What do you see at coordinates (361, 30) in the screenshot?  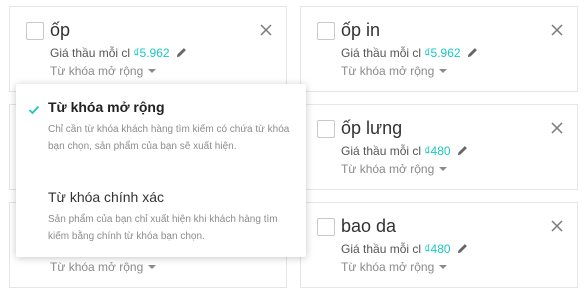 I see `keyword-text: ốp in` at bounding box center [361, 30].